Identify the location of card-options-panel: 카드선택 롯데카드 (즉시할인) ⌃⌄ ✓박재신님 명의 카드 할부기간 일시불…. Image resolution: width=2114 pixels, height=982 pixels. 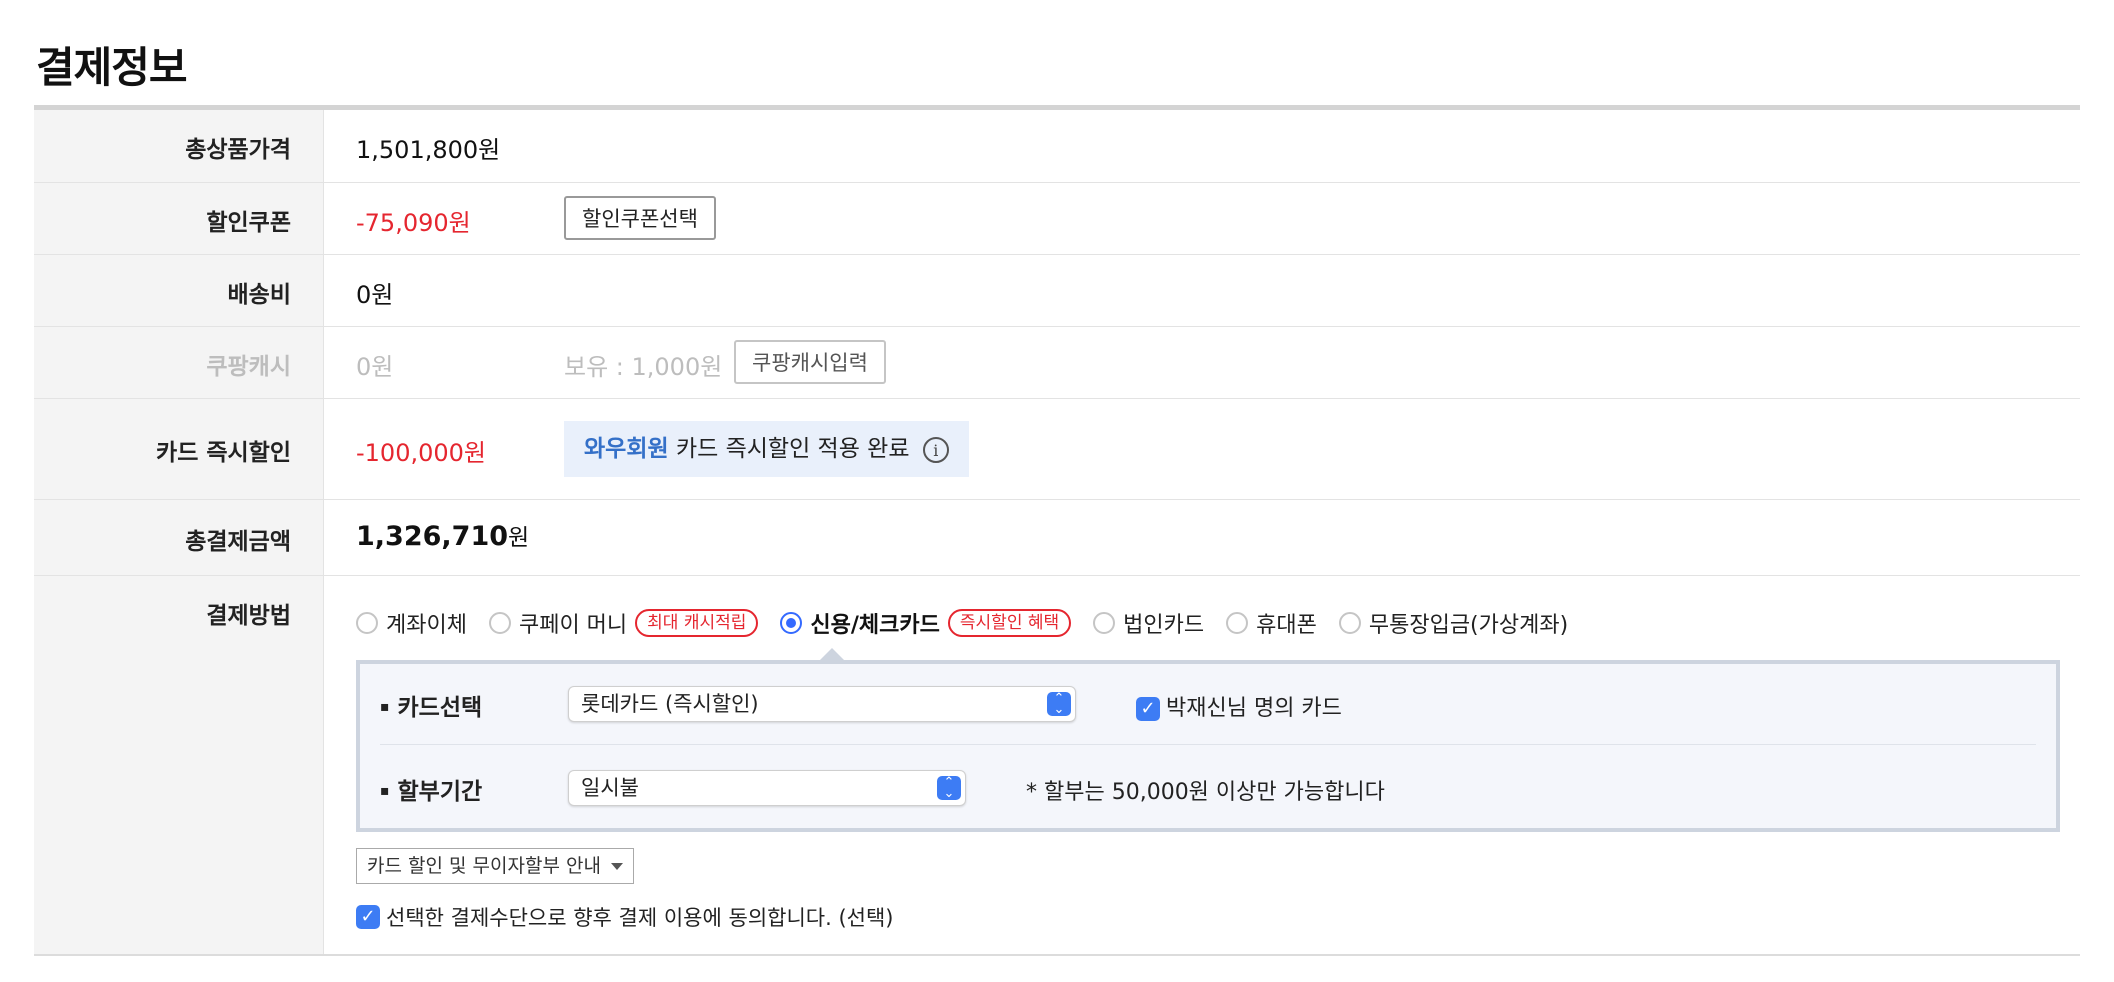
(1208, 746).